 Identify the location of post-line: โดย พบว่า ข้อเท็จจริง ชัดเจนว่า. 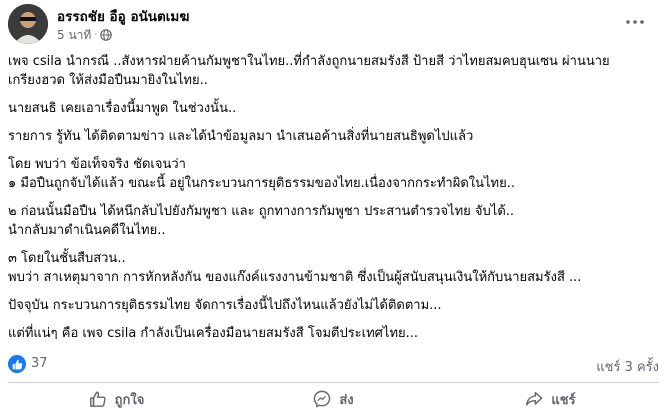
(97, 164).